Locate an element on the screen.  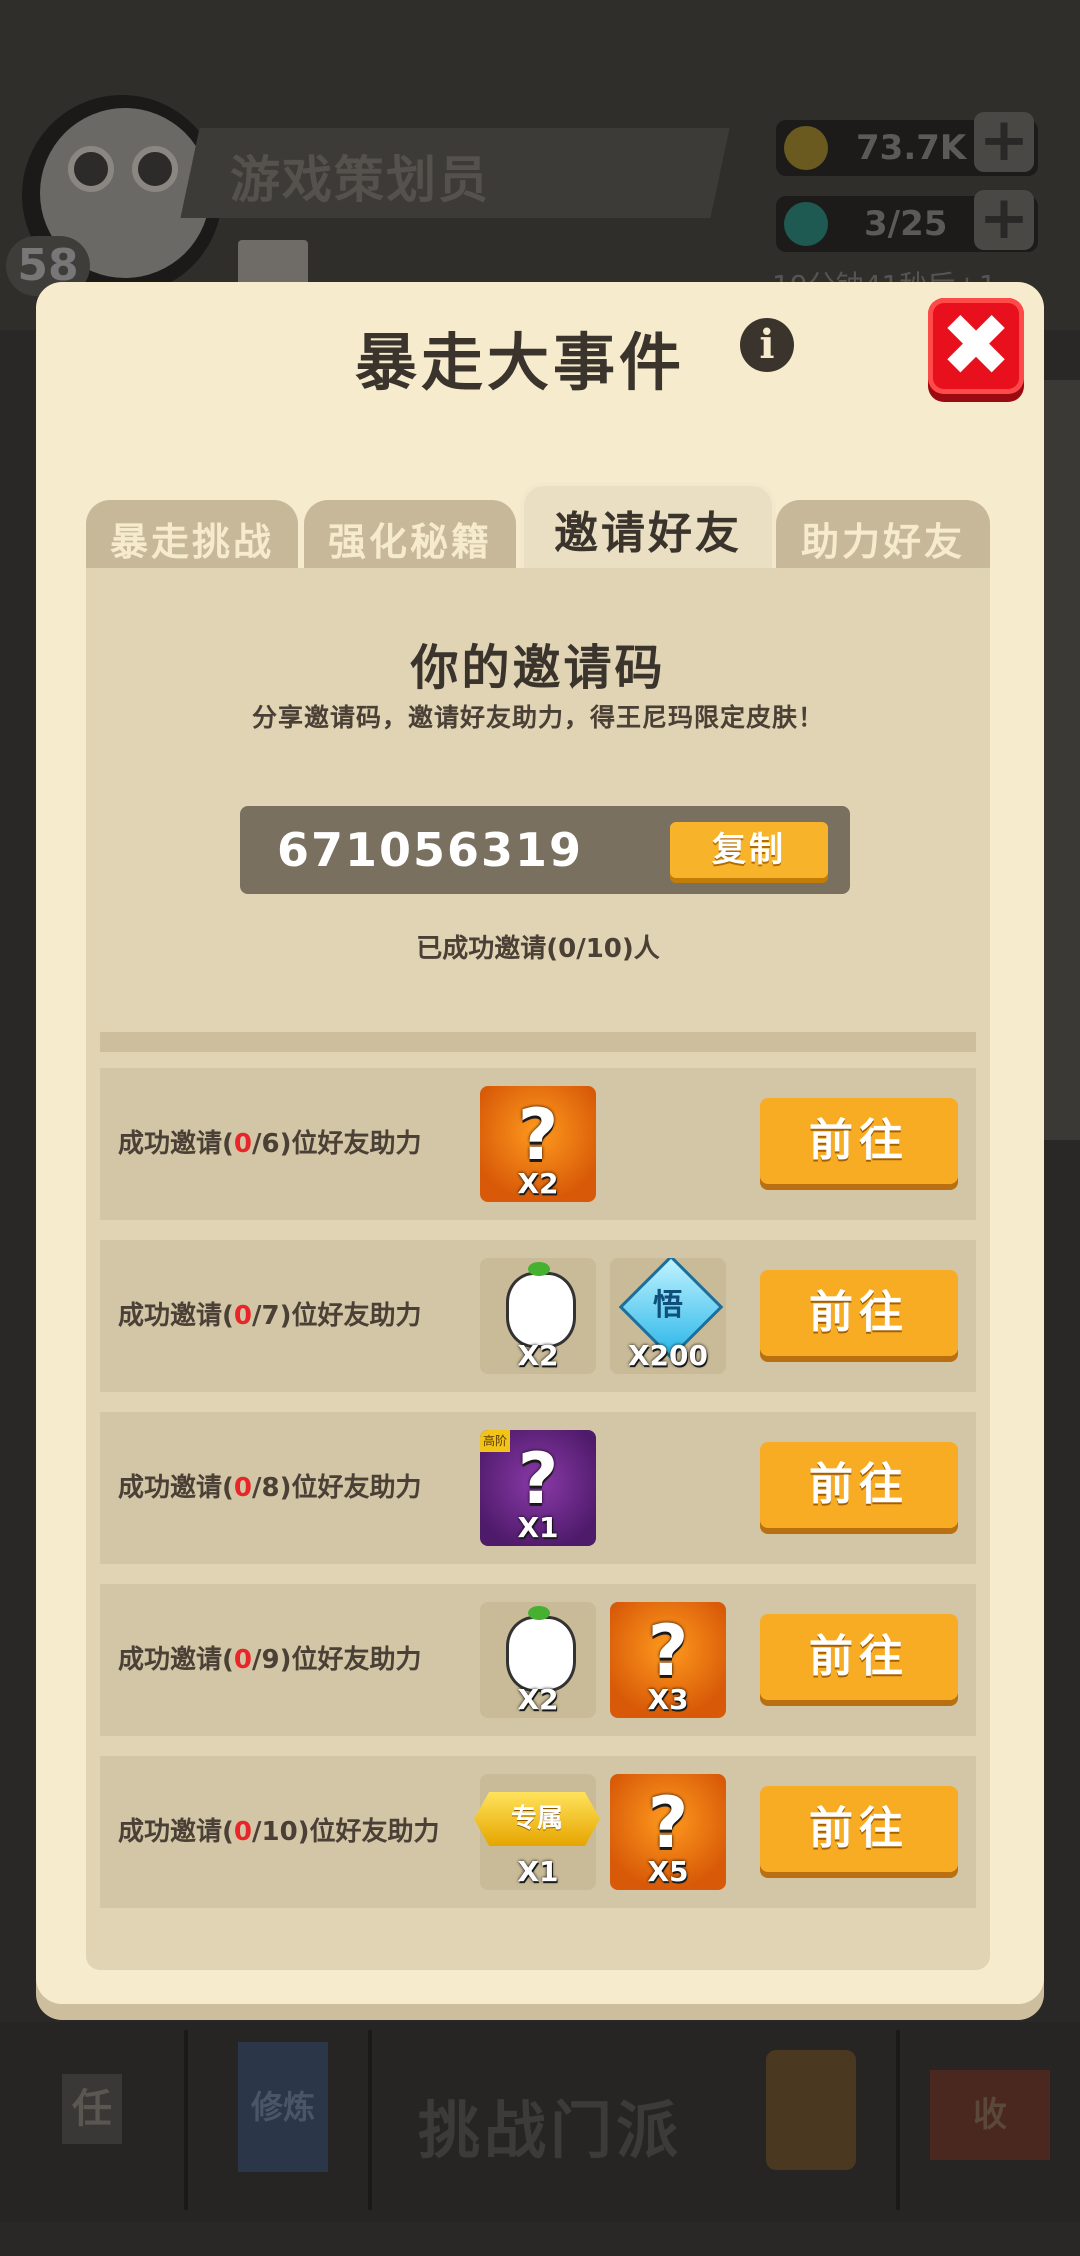
reward-quantity: X200 is located at coordinates (668, 1355).